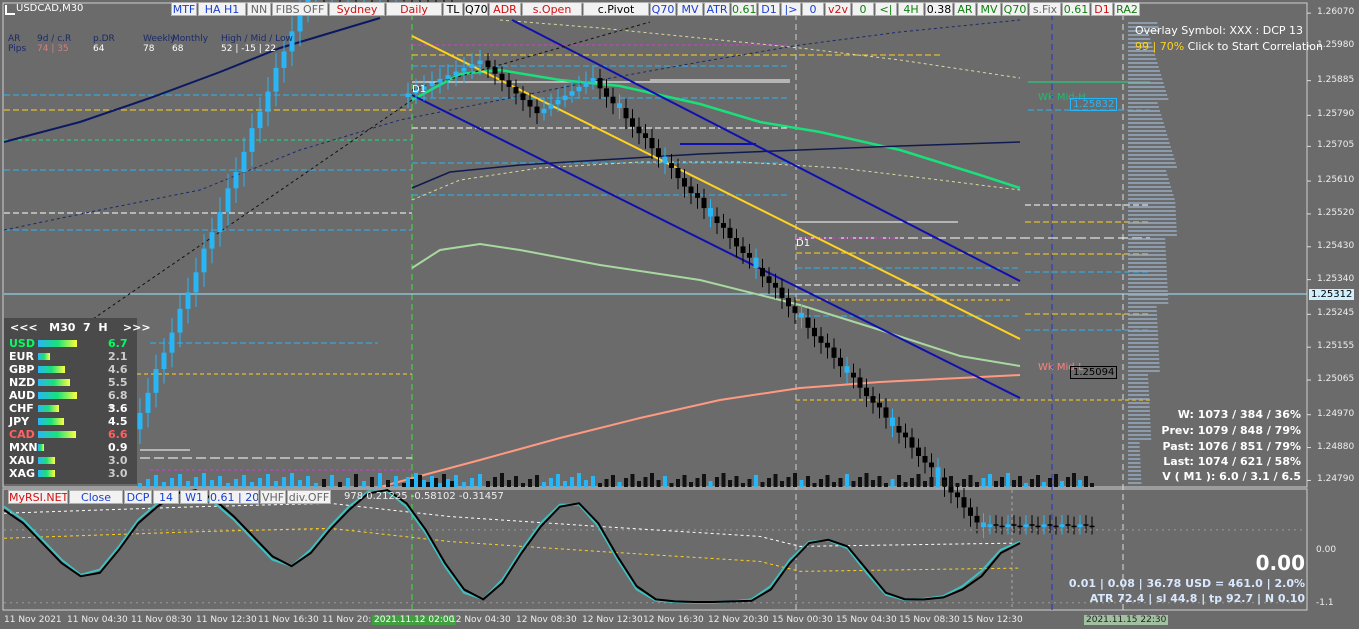 This screenshot has width=1359, height=629. What do you see at coordinates (10, 10) in the screenshot?
I see `chart-menu-icon` at bounding box center [10, 10].